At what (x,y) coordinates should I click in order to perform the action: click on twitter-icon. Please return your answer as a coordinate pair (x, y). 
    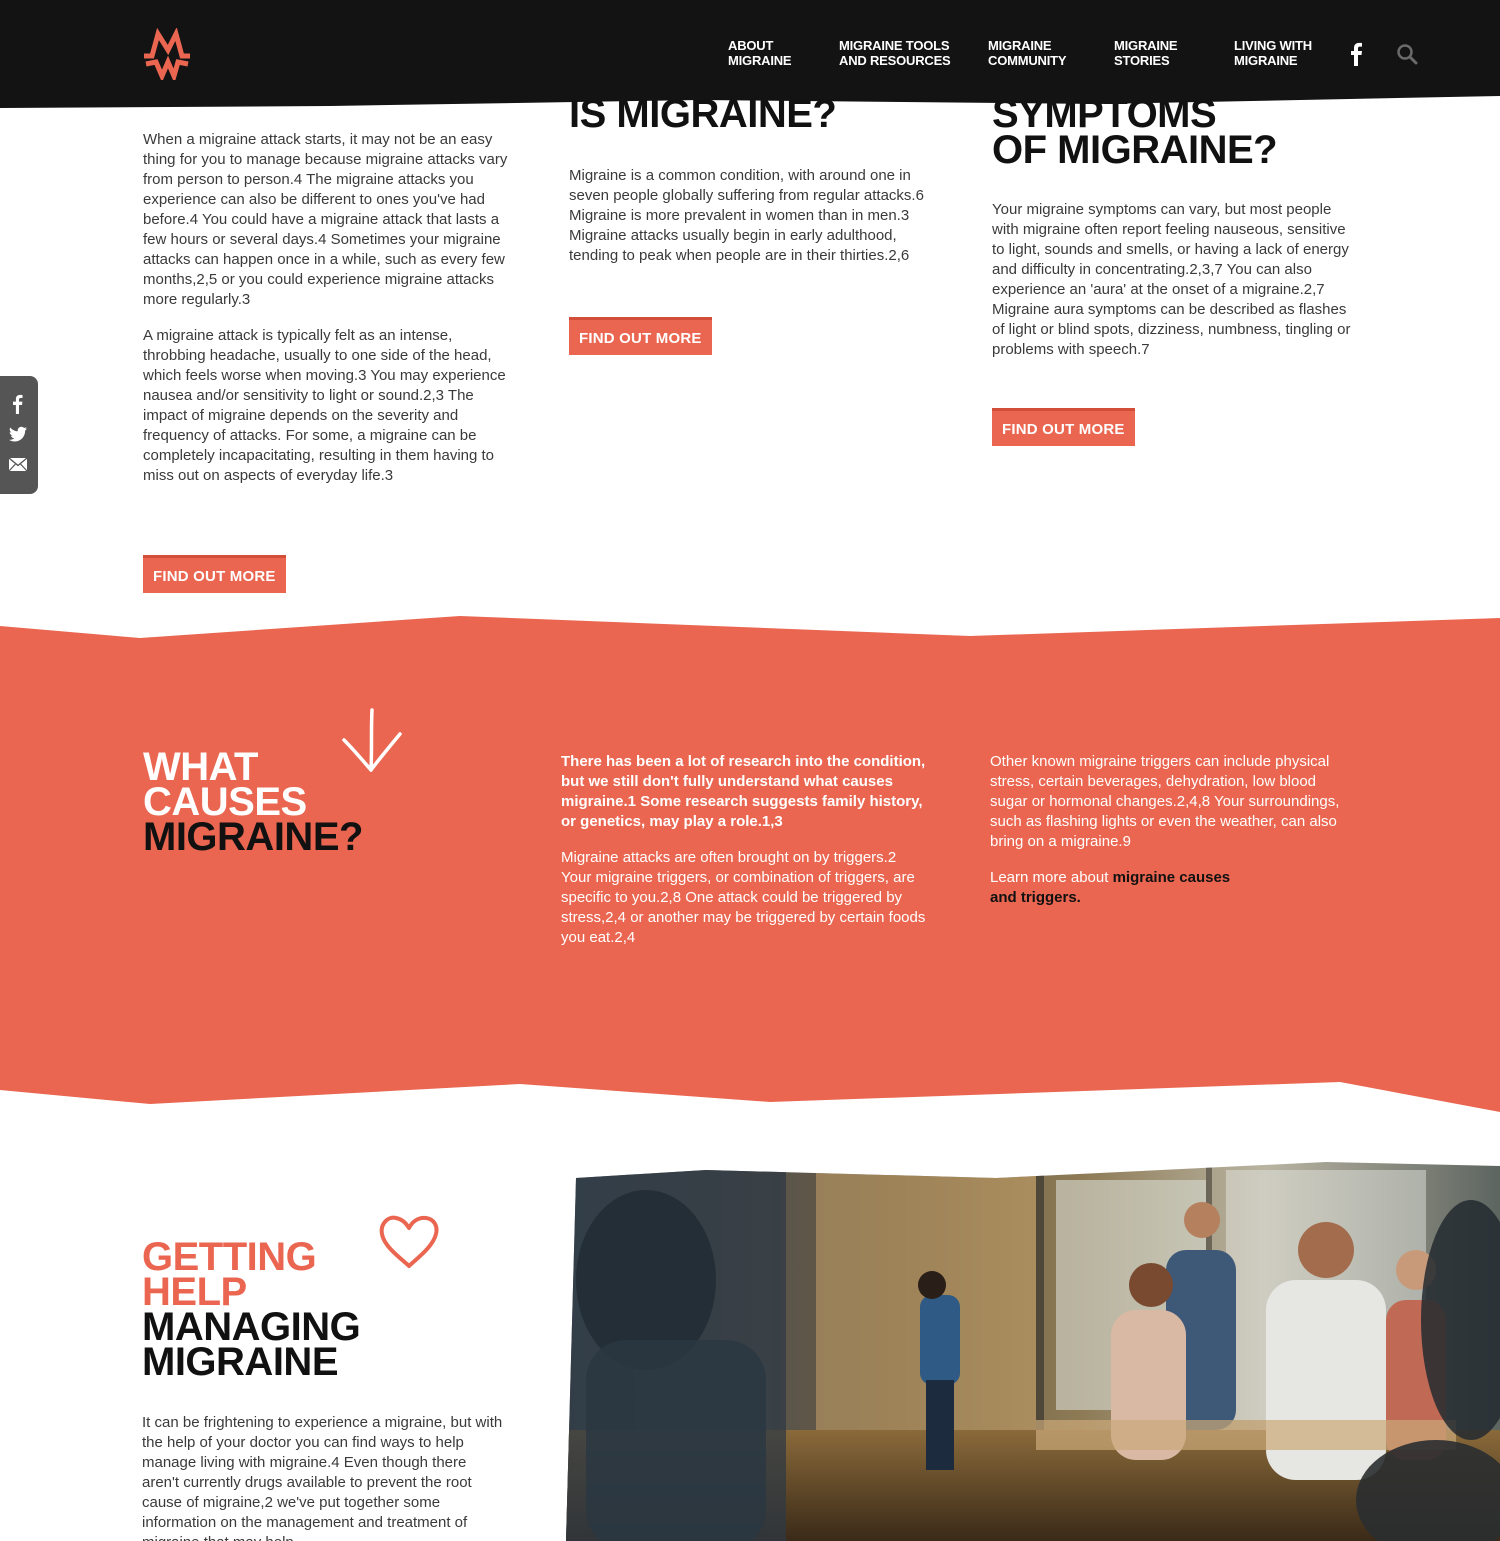
    Looking at the image, I should click on (18, 434).